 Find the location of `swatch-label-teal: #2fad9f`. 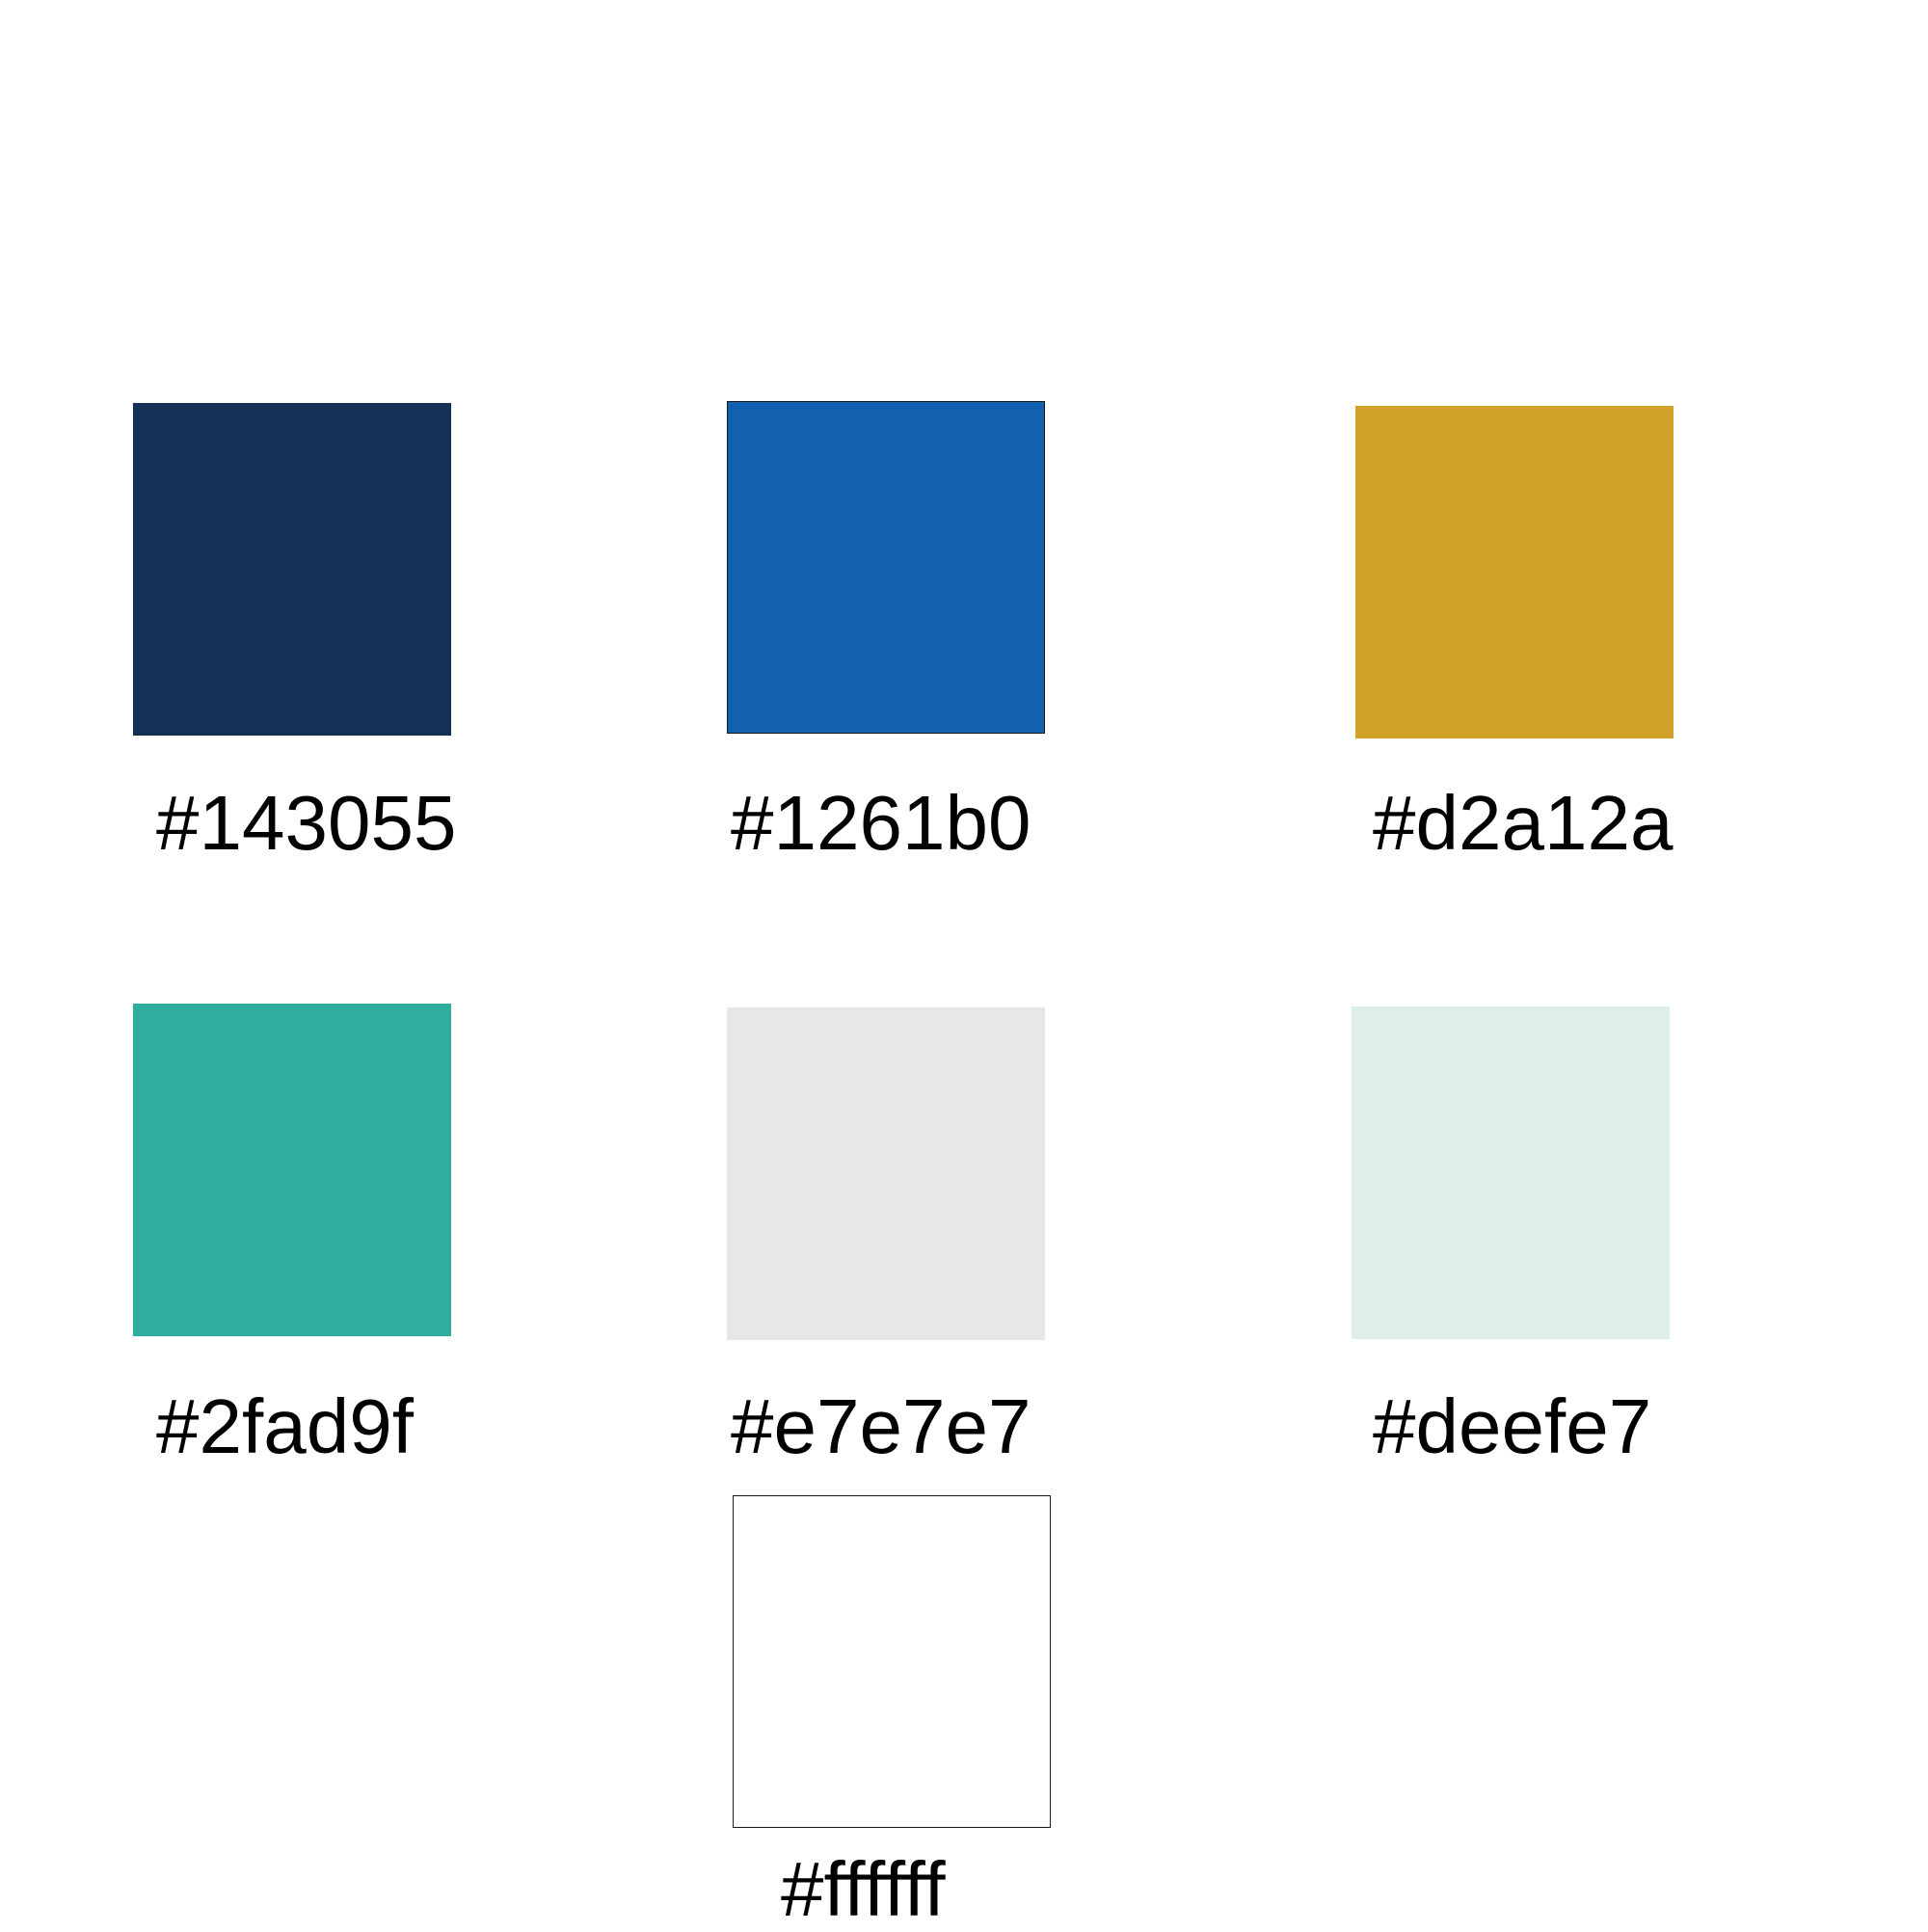

swatch-label-teal: #2fad9f is located at coordinates (285, 1426).